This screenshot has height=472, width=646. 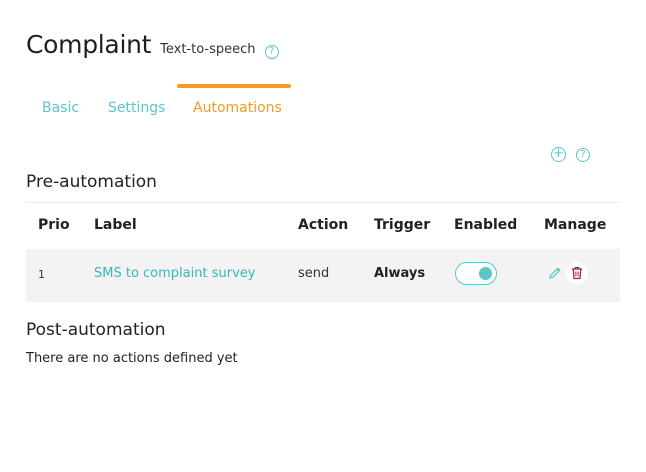 I want to click on table-row: 1 SMS to complaint survey send Always, so click(x=323, y=275).